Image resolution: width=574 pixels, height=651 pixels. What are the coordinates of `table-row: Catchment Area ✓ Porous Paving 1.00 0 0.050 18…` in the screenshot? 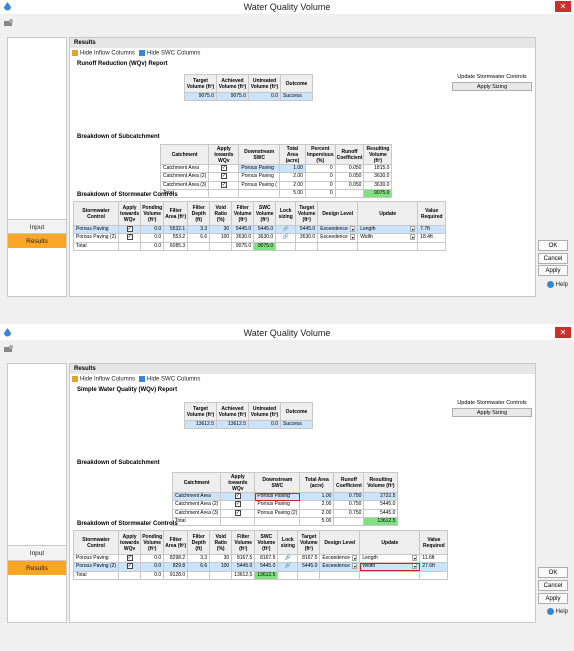 It's located at (276, 168).